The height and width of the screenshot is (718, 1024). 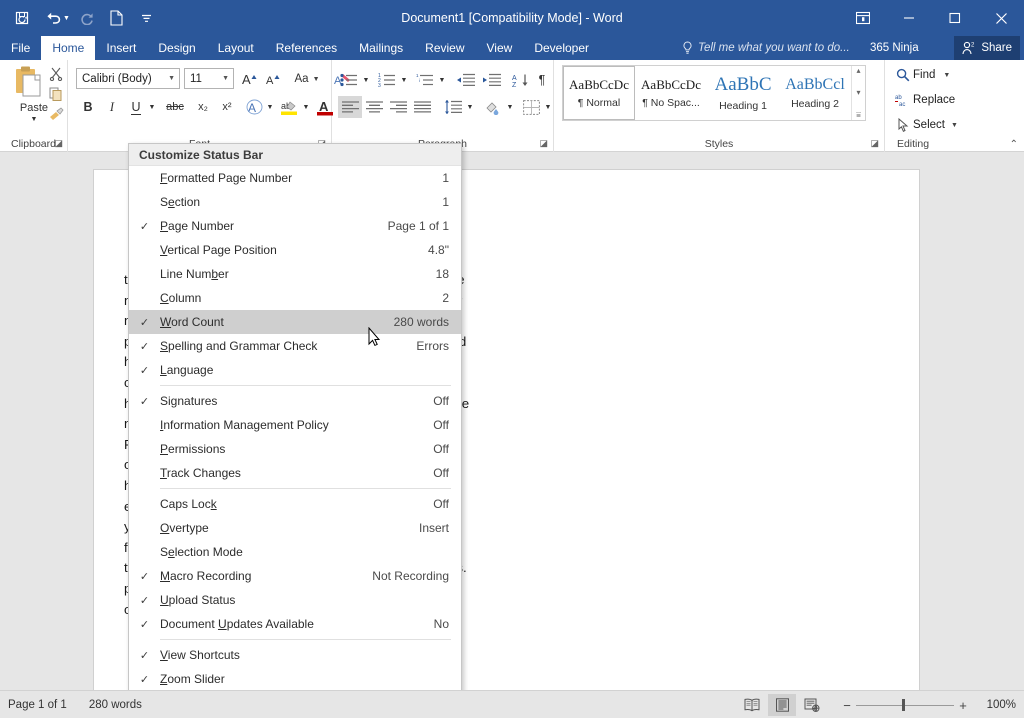 What do you see at coordinates (493, 107) in the screenshot?
I see `shading-icon` at bounding box center [493, 107].